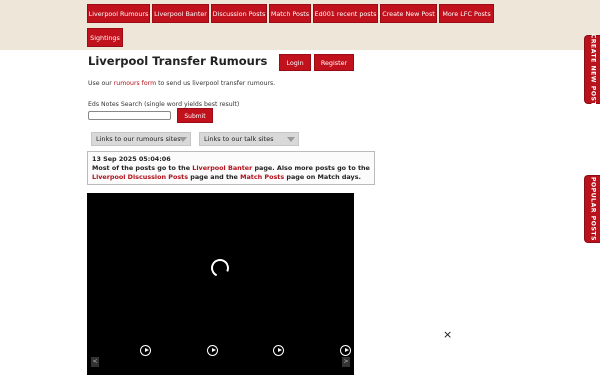 Image resolution: width=600 pixels, height=375 pixels. I want to click on talk-sites-label: Links to our talk sites, so click(239, 139).